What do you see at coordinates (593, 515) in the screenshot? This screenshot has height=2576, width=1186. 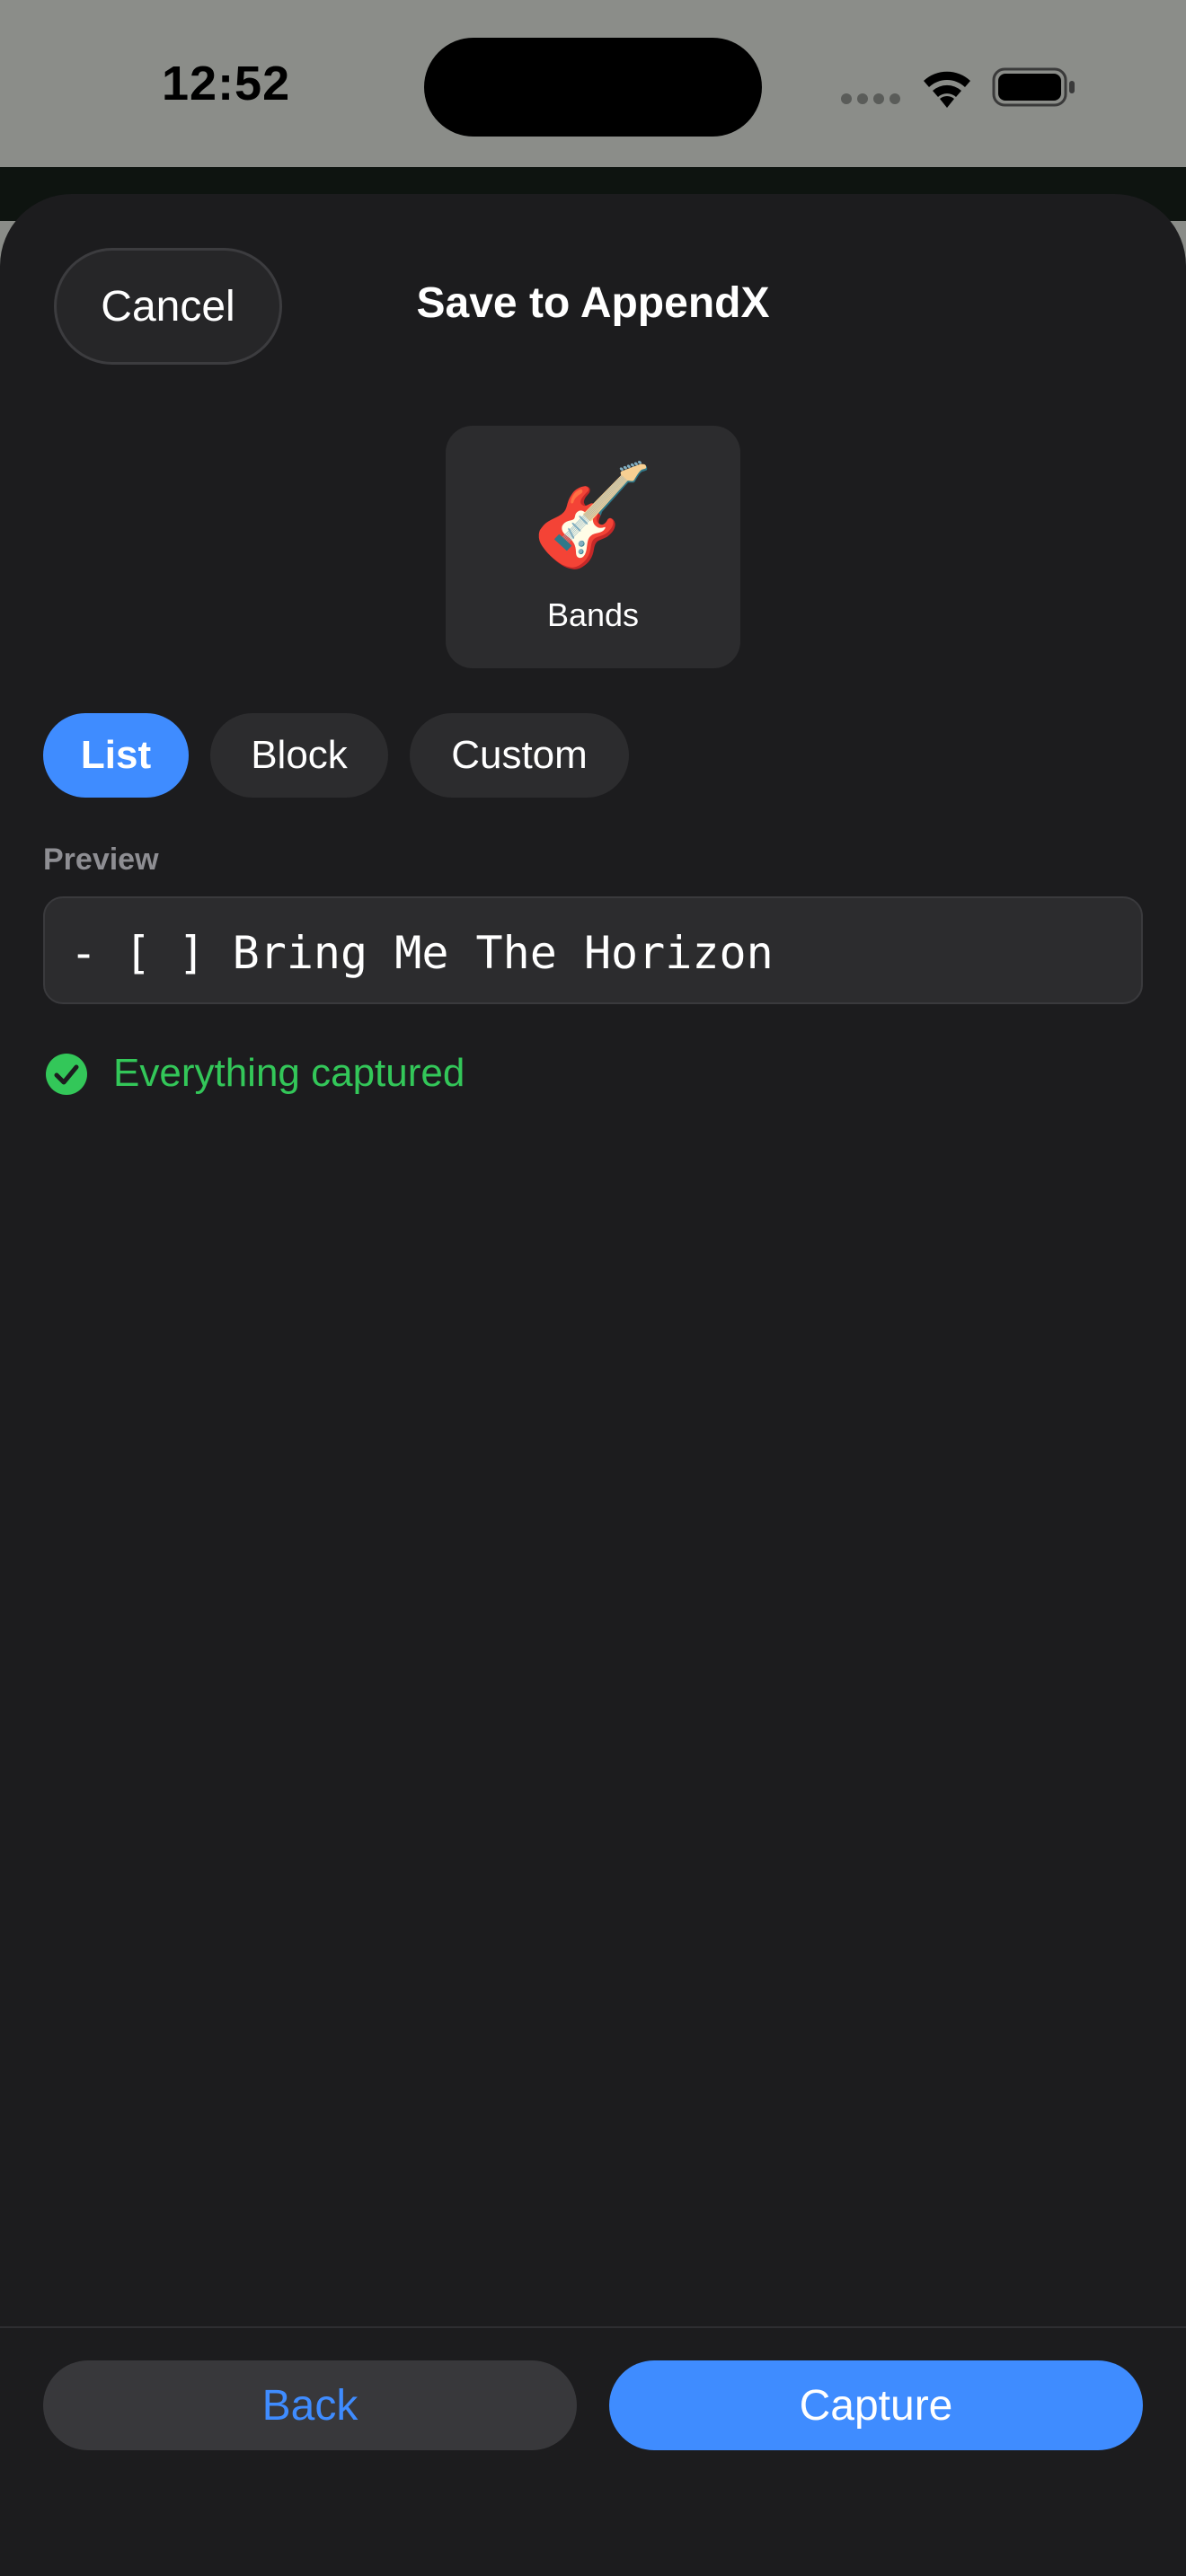 I see `guitar-icon: 🎸` at bounding box center [593, 515].